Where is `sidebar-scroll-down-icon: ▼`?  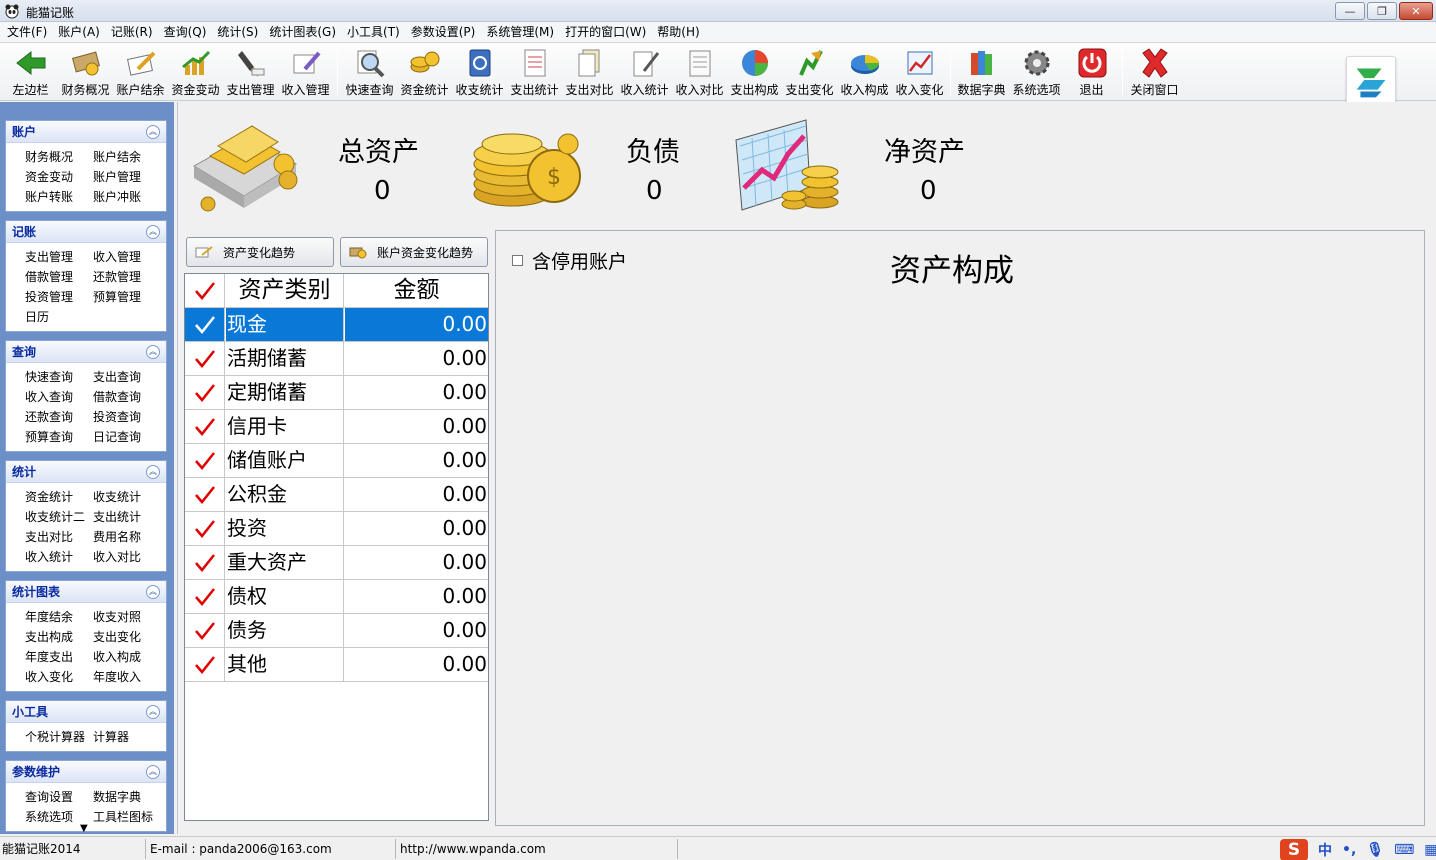 sidebar-scroll-down-icon: ▼ is located at coordinates (84, 828).